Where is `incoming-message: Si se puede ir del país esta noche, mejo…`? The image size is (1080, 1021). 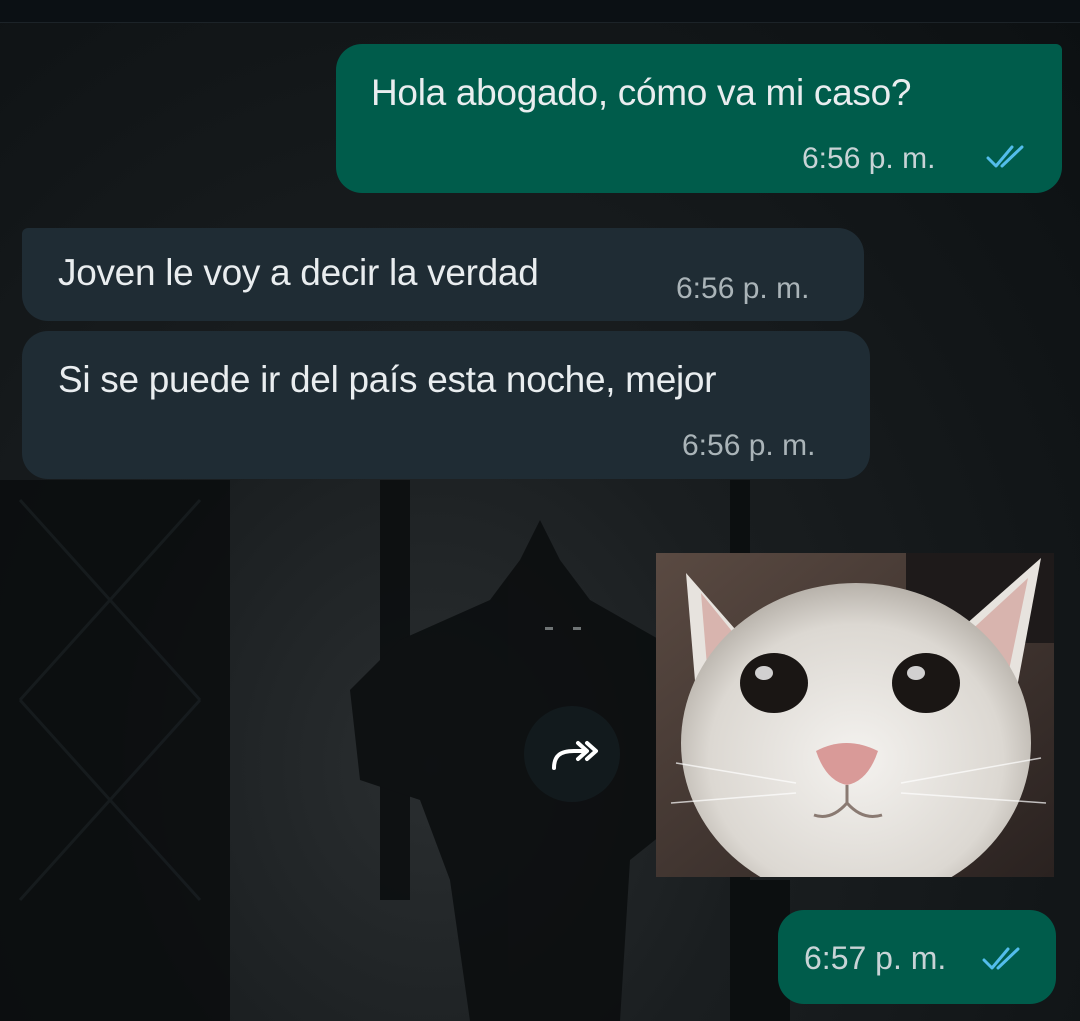
incoming-message: Si se puede ir del país esta noche, mejo… is located at coordinates (446, 405).